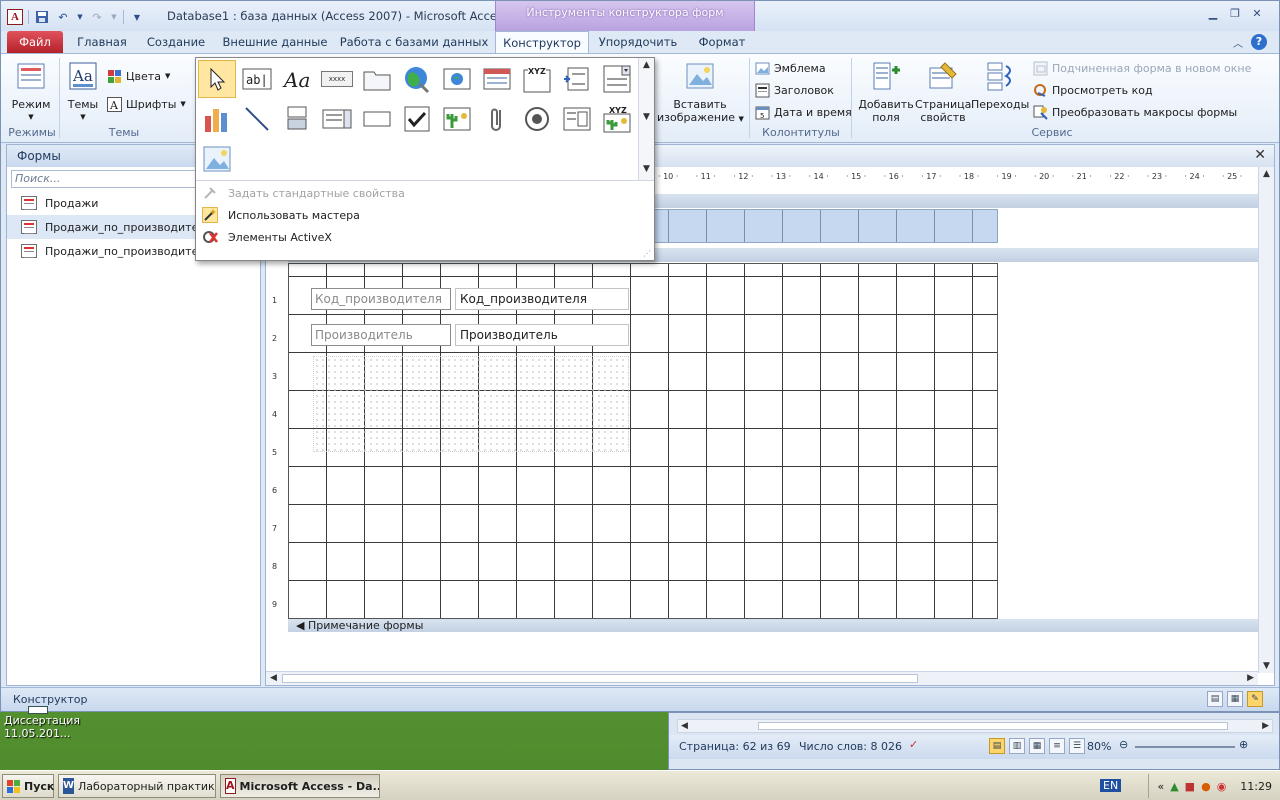  Describe the element at coordinates (381, 299) in the screenshot. I see `label-manufacturer-id: Код_производителя` at that location.